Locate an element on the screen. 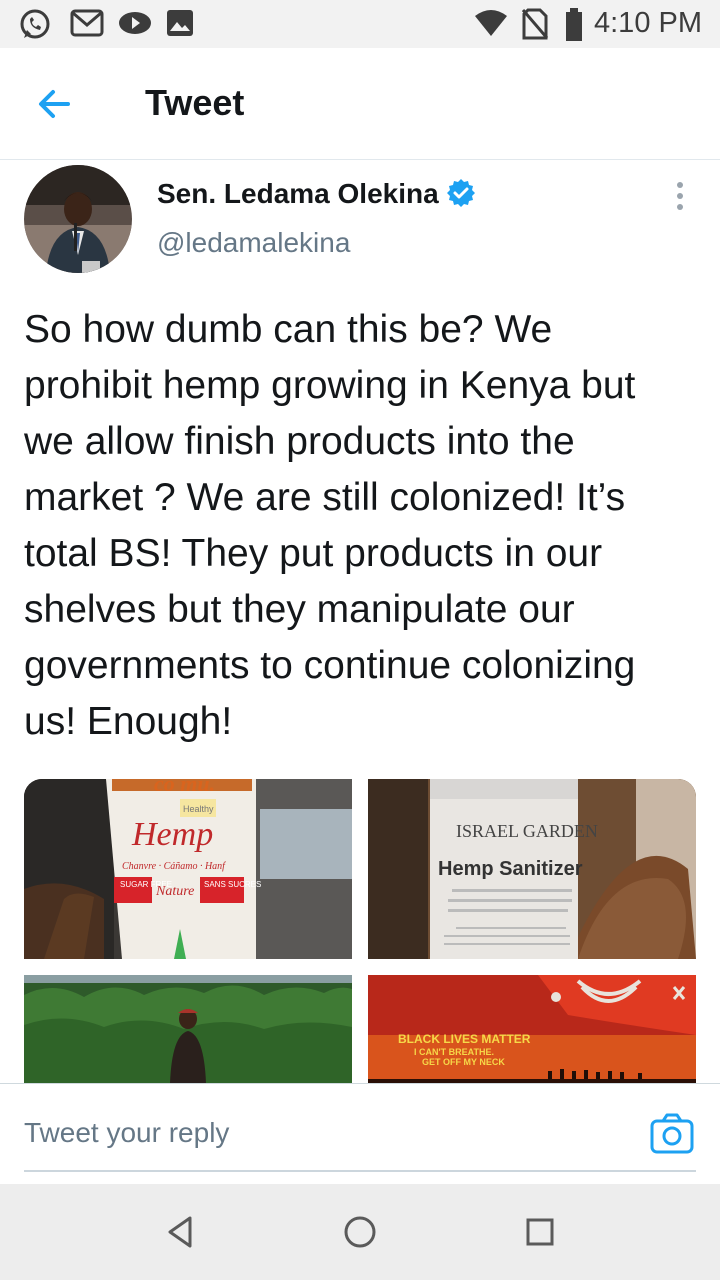 Image resolution: width=720 pixels, height=1280 pixels. battery-icon is located at coordinates (574, 24).